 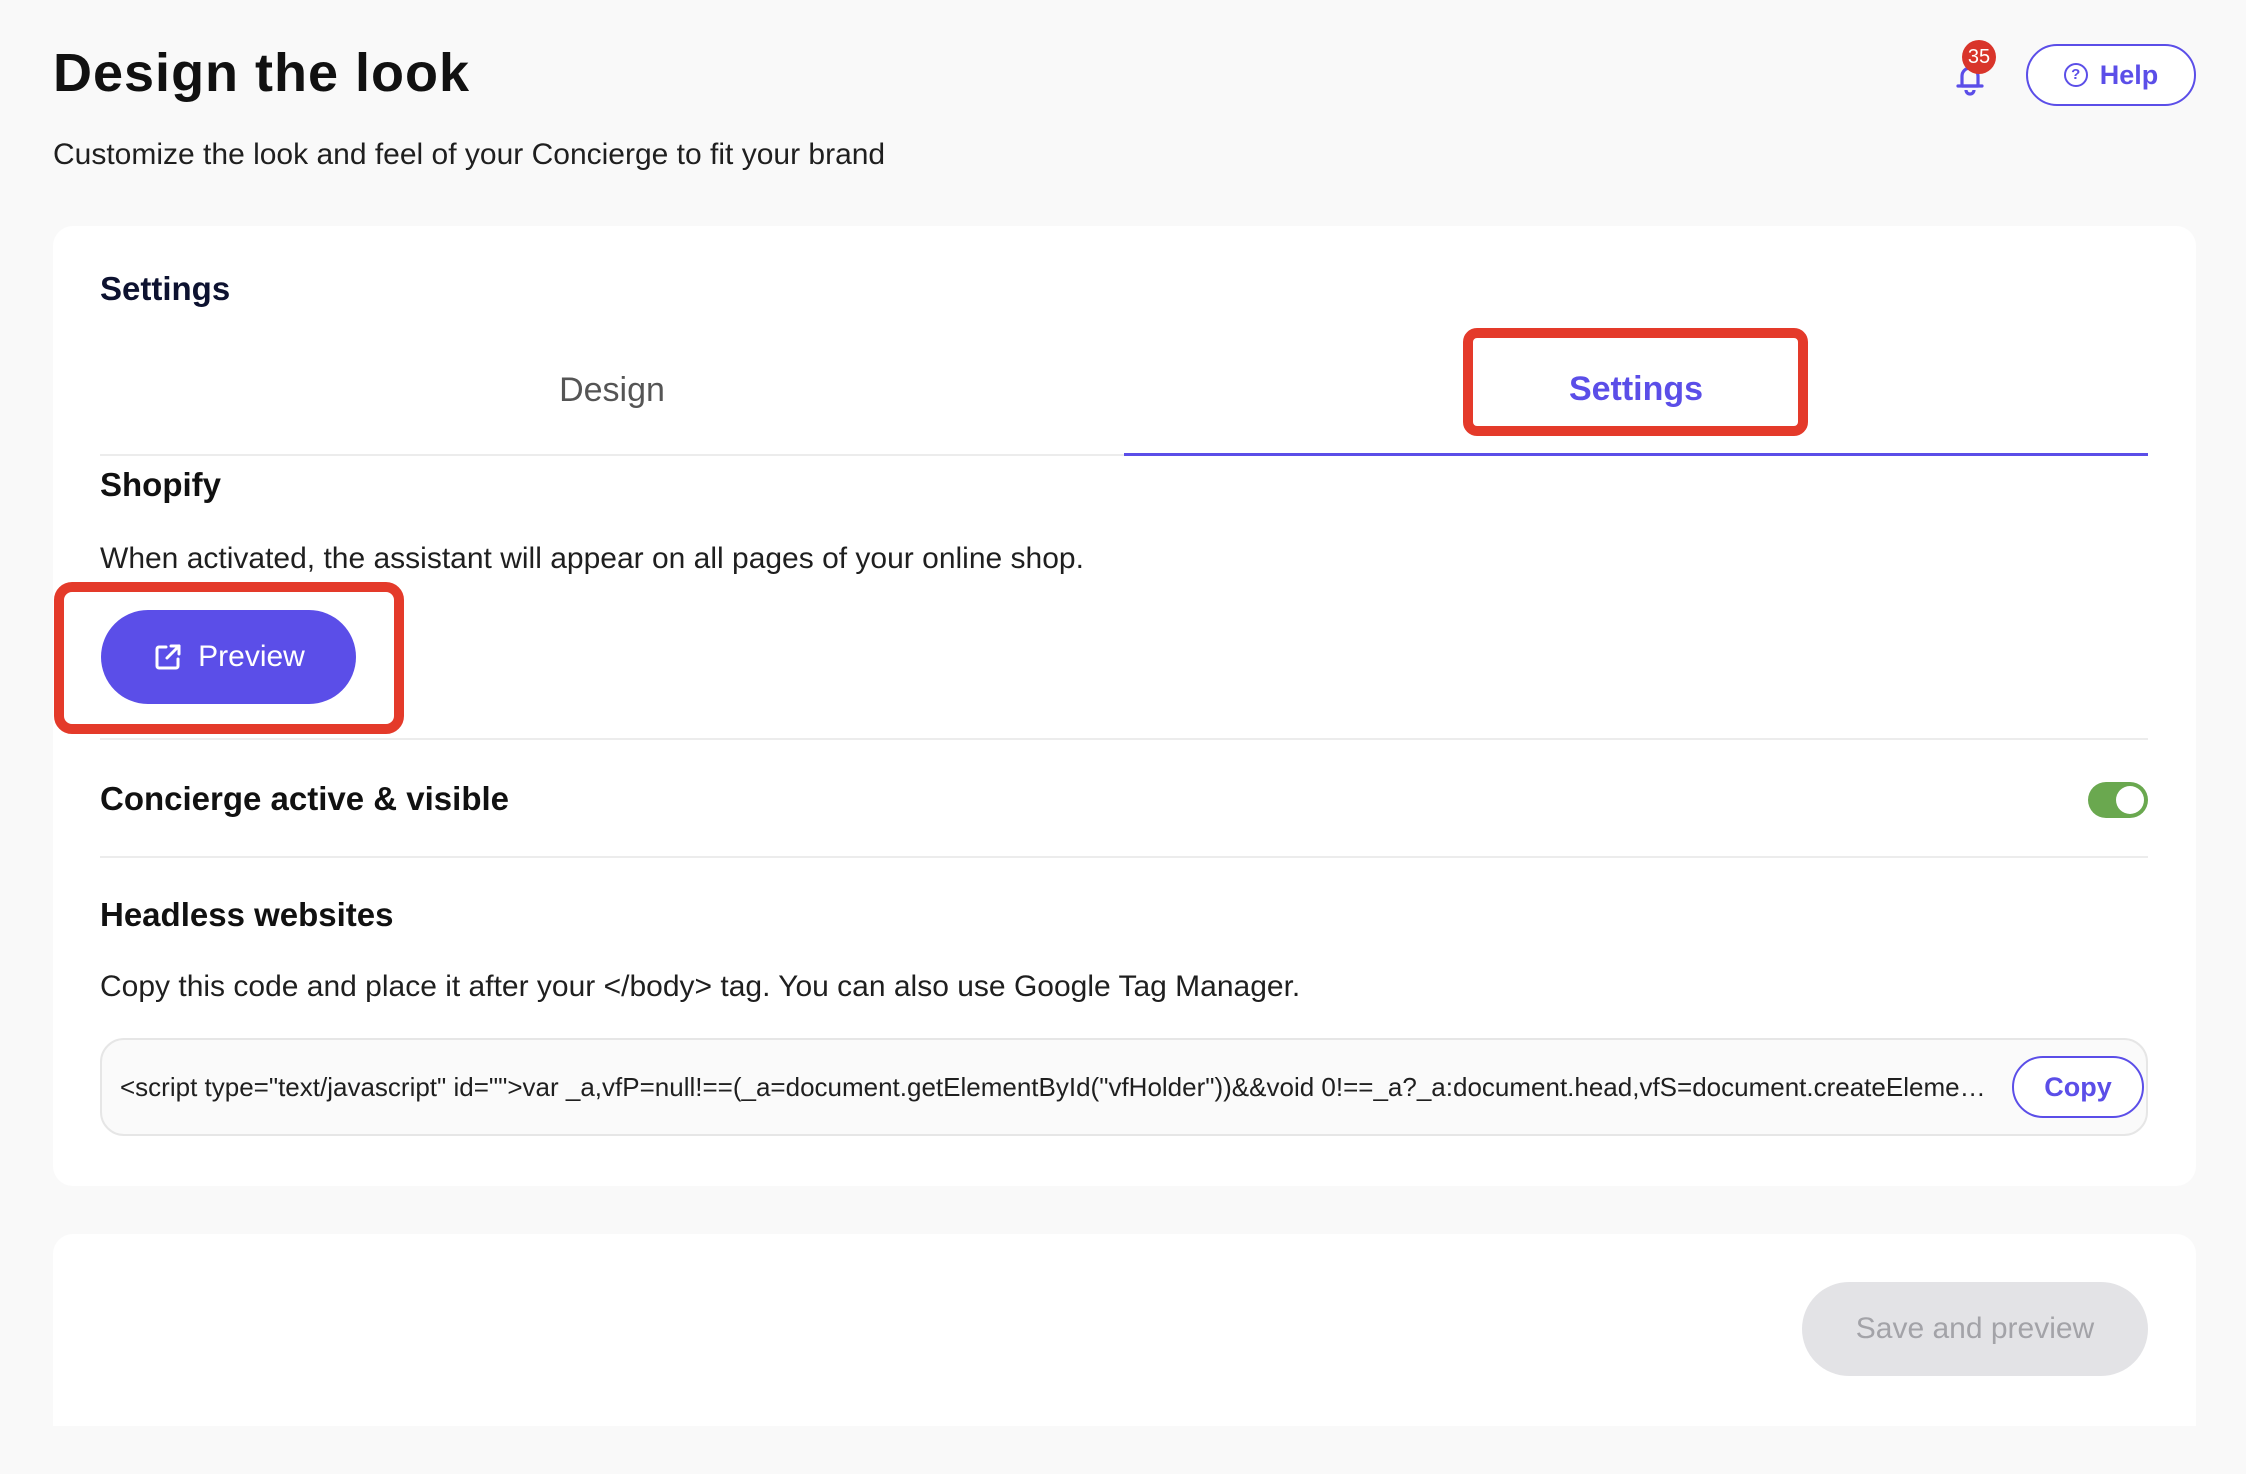 I want to click on notification-badge: 35, so click(x=1979, y=57).